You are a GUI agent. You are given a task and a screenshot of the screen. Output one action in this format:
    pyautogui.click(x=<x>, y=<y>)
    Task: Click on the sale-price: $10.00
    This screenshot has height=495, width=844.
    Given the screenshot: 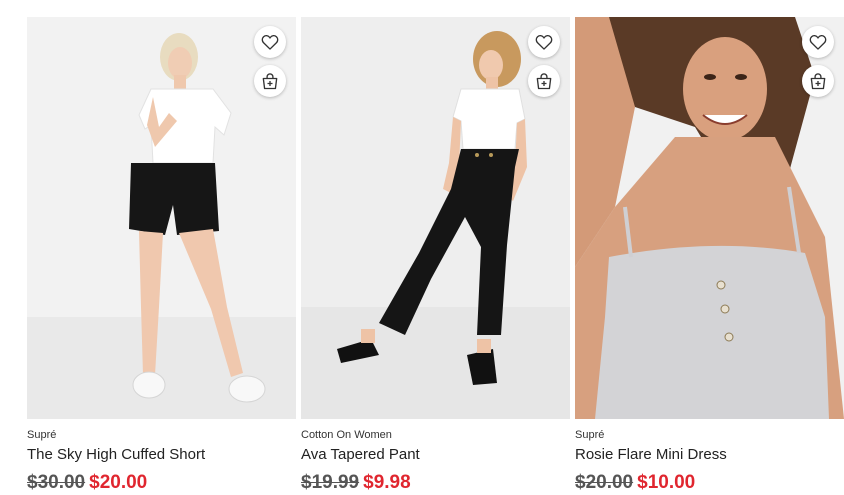 What is the action you would take?
    pyautogui.click(x=666, y=482)
    